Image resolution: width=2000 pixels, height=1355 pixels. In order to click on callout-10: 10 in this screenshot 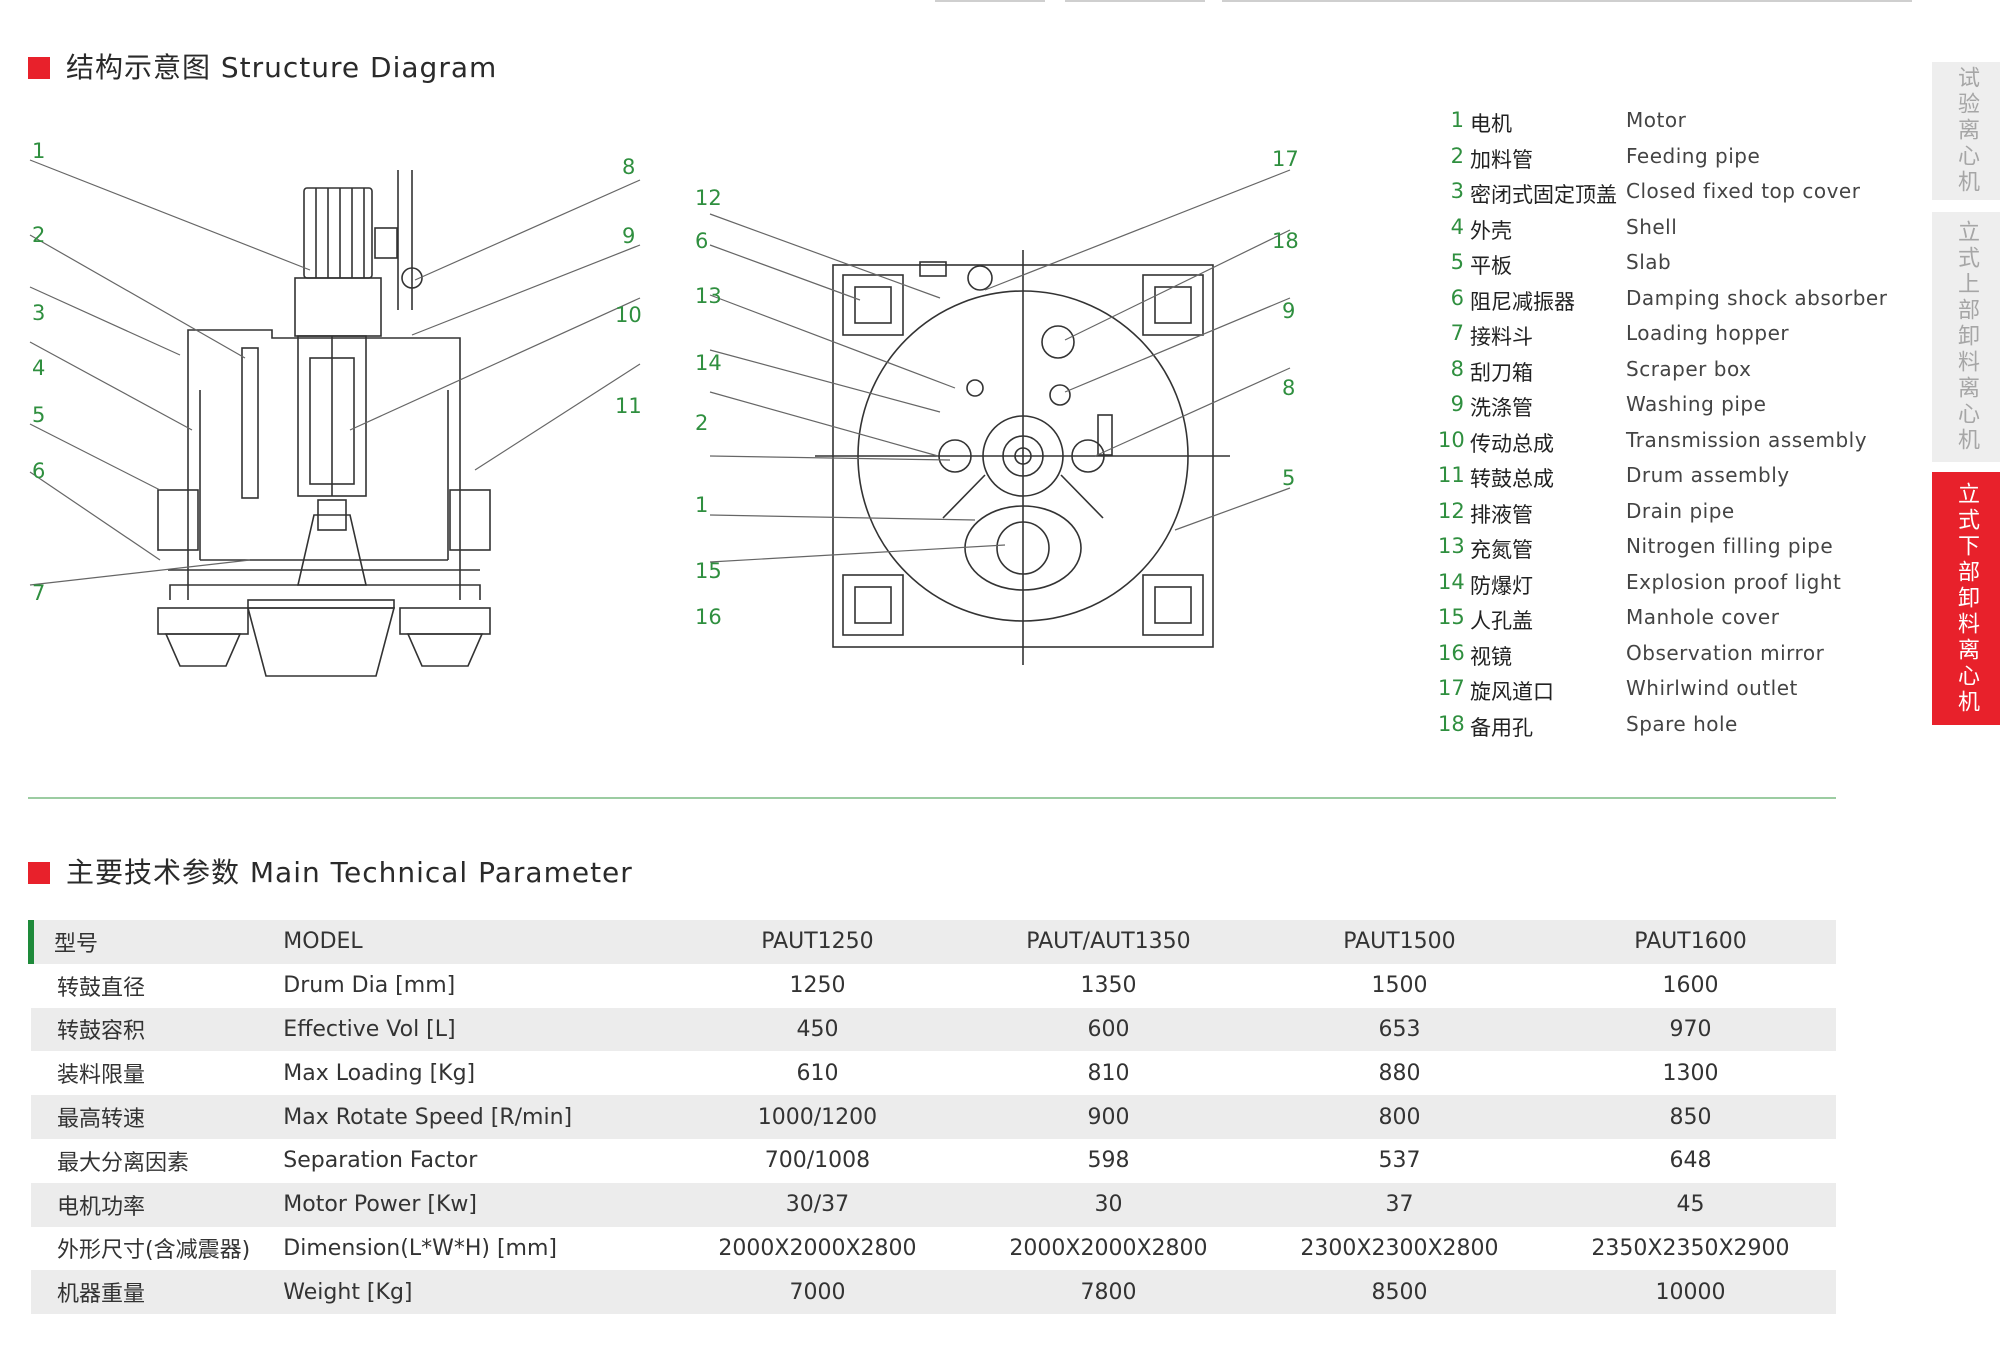, I will do `click(628, 315)`.